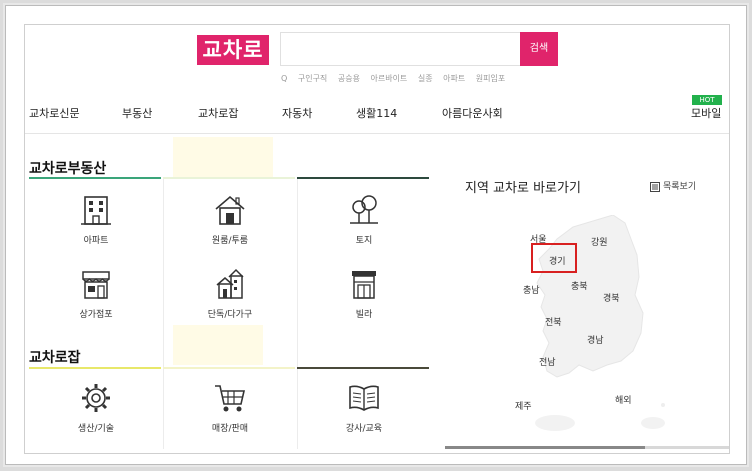 The width and height of the screenshot is (752, 471). Describe the element at coordinates (230, 398) in the screenshot. I see `cart-icon` at that location.